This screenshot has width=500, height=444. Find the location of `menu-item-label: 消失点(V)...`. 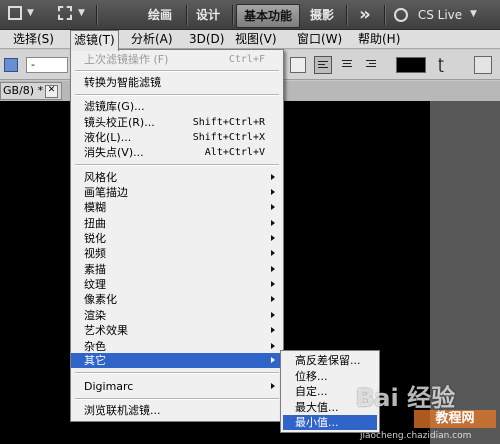

menu-item-label: 消失点(V)... is located at coordinates (114, 152).